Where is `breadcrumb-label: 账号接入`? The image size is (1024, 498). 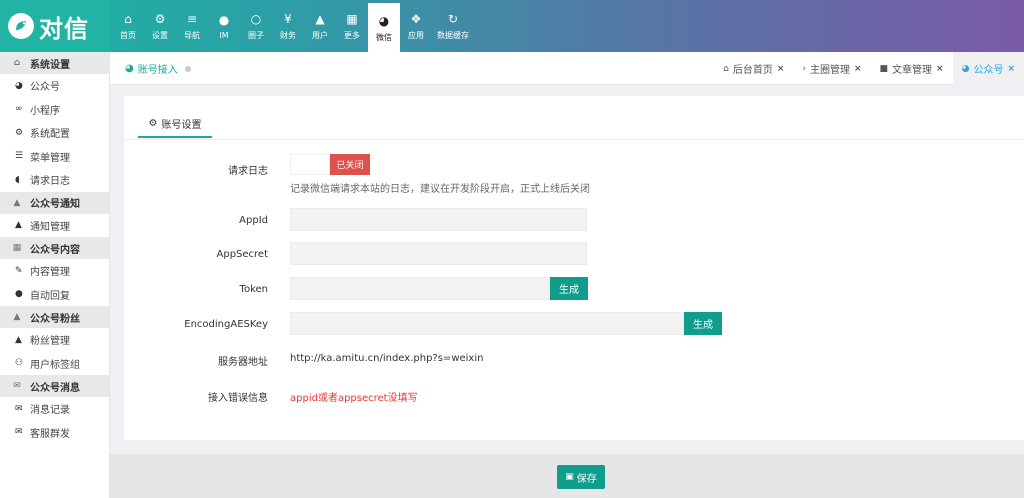 breadcrumb-label: 账号接入 is located at coordinates (158, 68).